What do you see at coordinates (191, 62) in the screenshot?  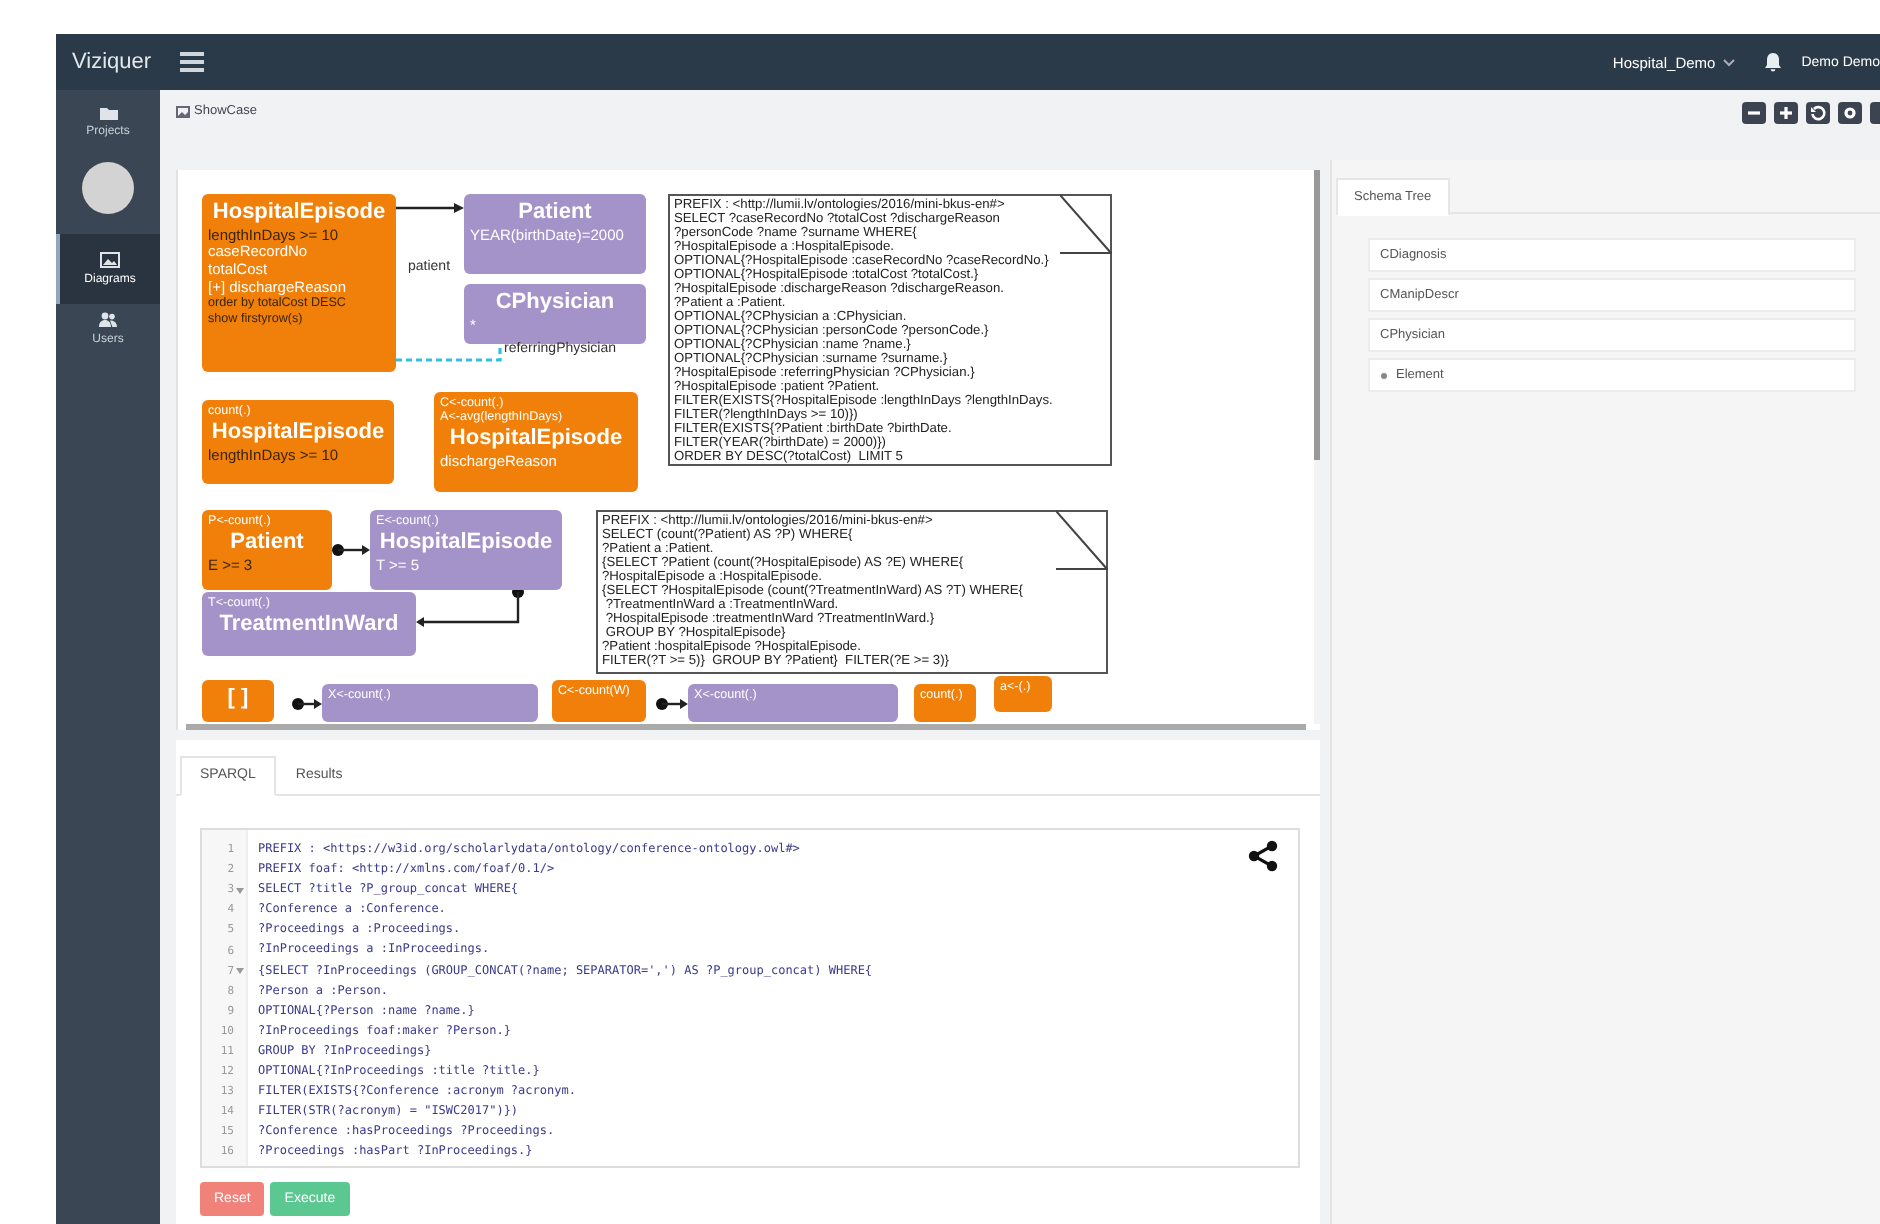 I see `menu-icon` at bounding box center [191, 62].